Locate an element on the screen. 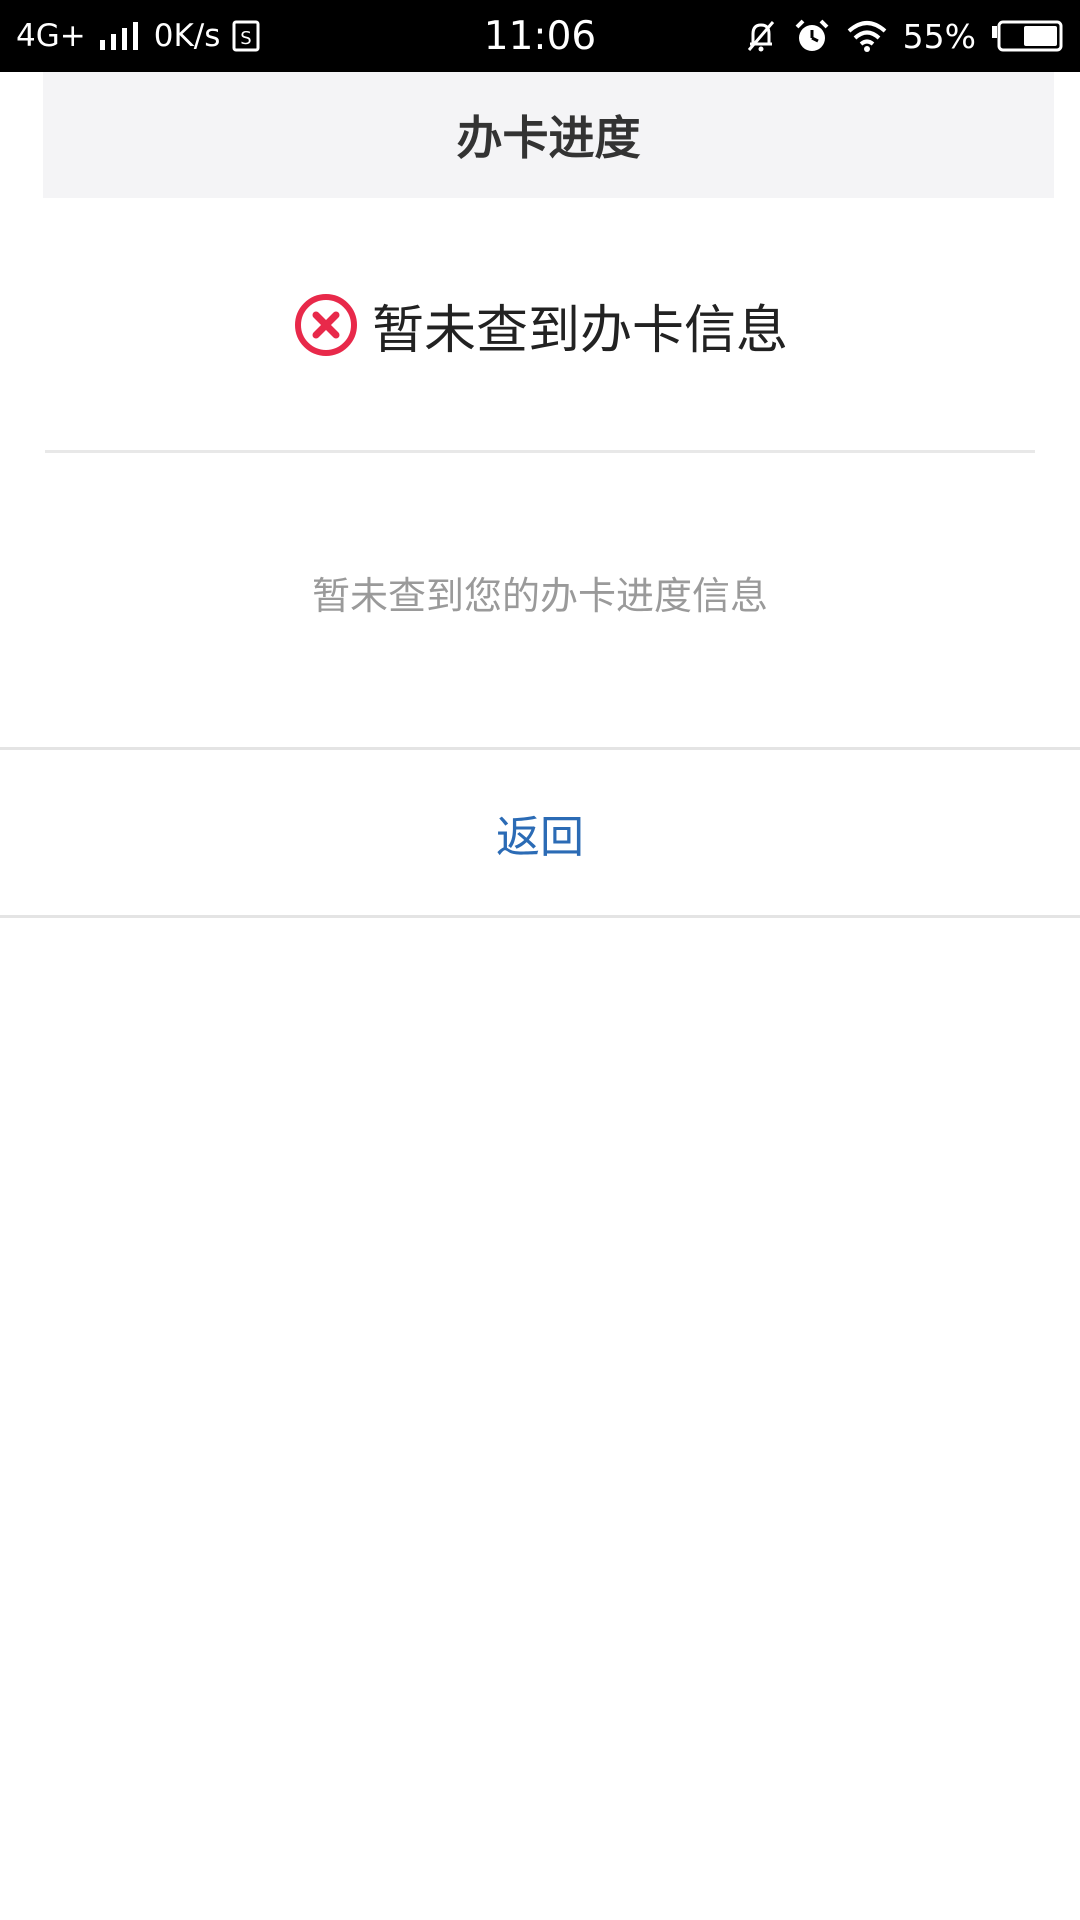 The height and width of the screenshot is (1920, 1080). title-bar: 办卡进度 is located at coordinates (548, 135).